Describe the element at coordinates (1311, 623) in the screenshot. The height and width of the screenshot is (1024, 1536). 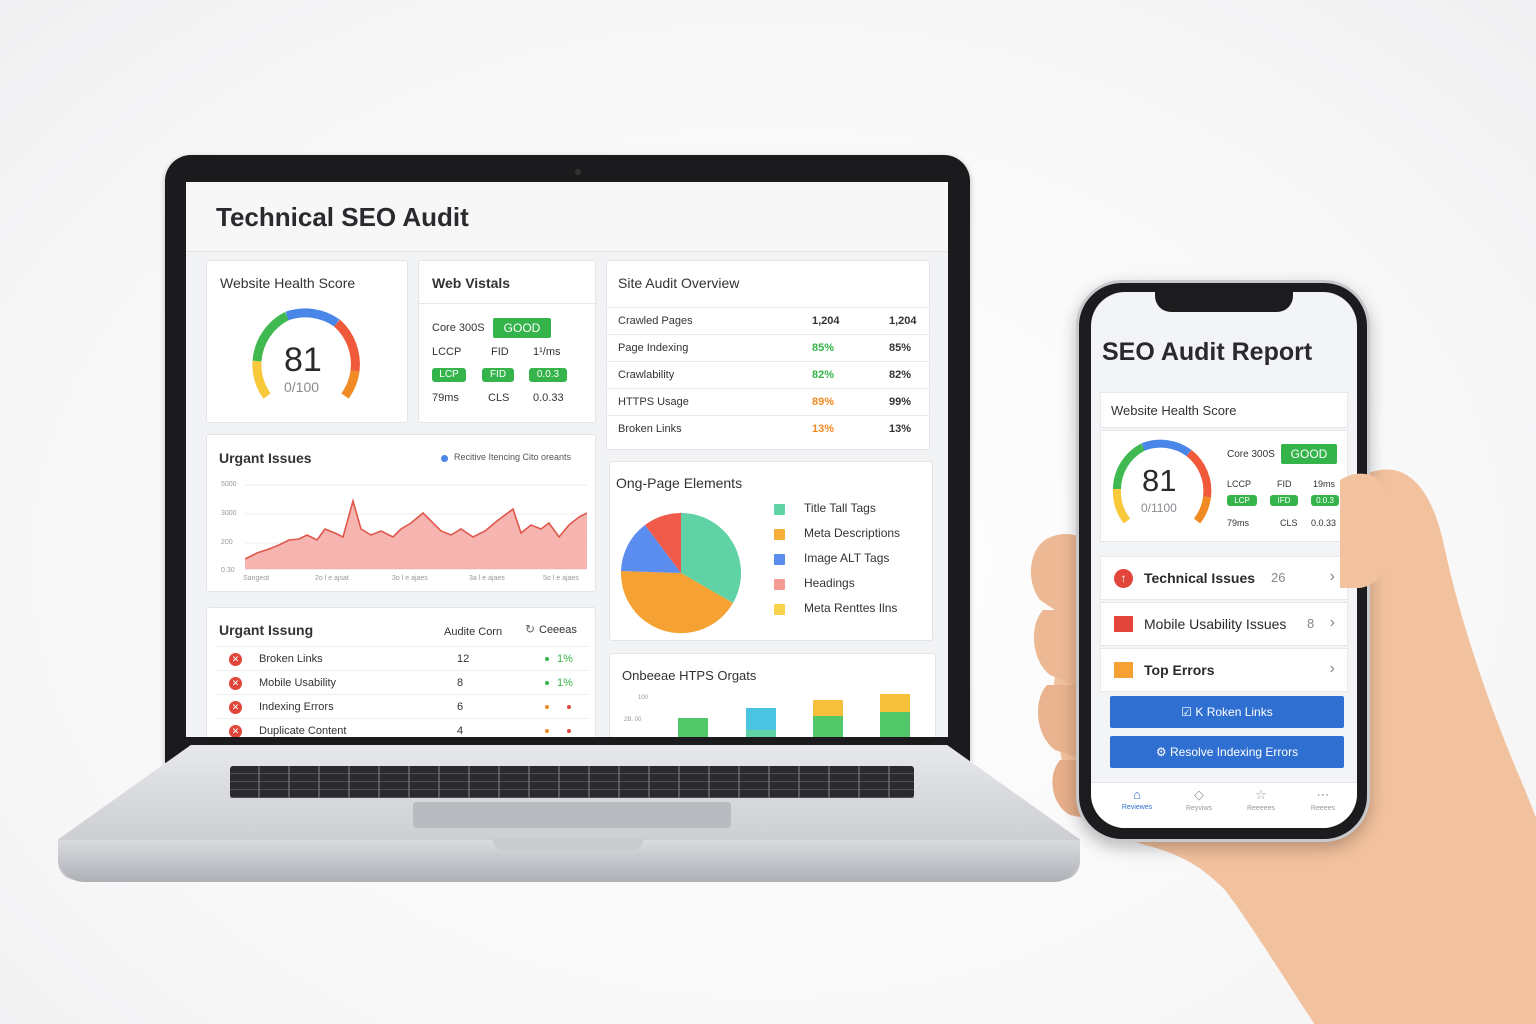
I see `phone-item-count: 8` at that location.